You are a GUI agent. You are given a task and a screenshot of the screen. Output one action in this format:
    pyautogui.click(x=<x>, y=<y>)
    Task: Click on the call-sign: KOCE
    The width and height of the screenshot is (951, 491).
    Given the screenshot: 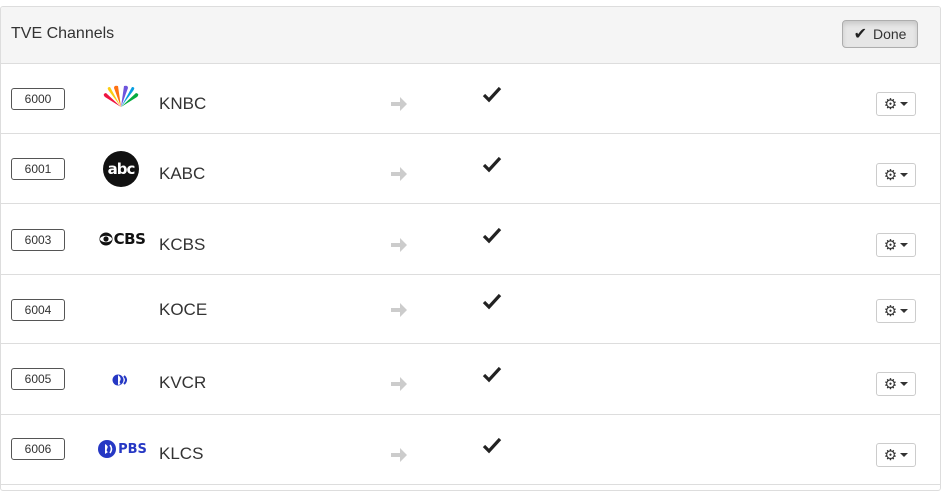 What is the action you would take?
    pyautogui.click(x=183, y=309)
    